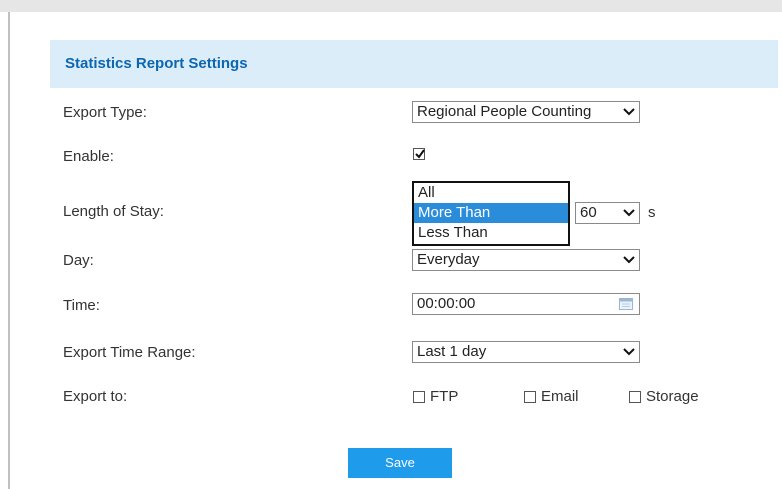 This screenshot has height=489, width=782. I want to click on export-type-label: Export Type:, so click(105, 112).